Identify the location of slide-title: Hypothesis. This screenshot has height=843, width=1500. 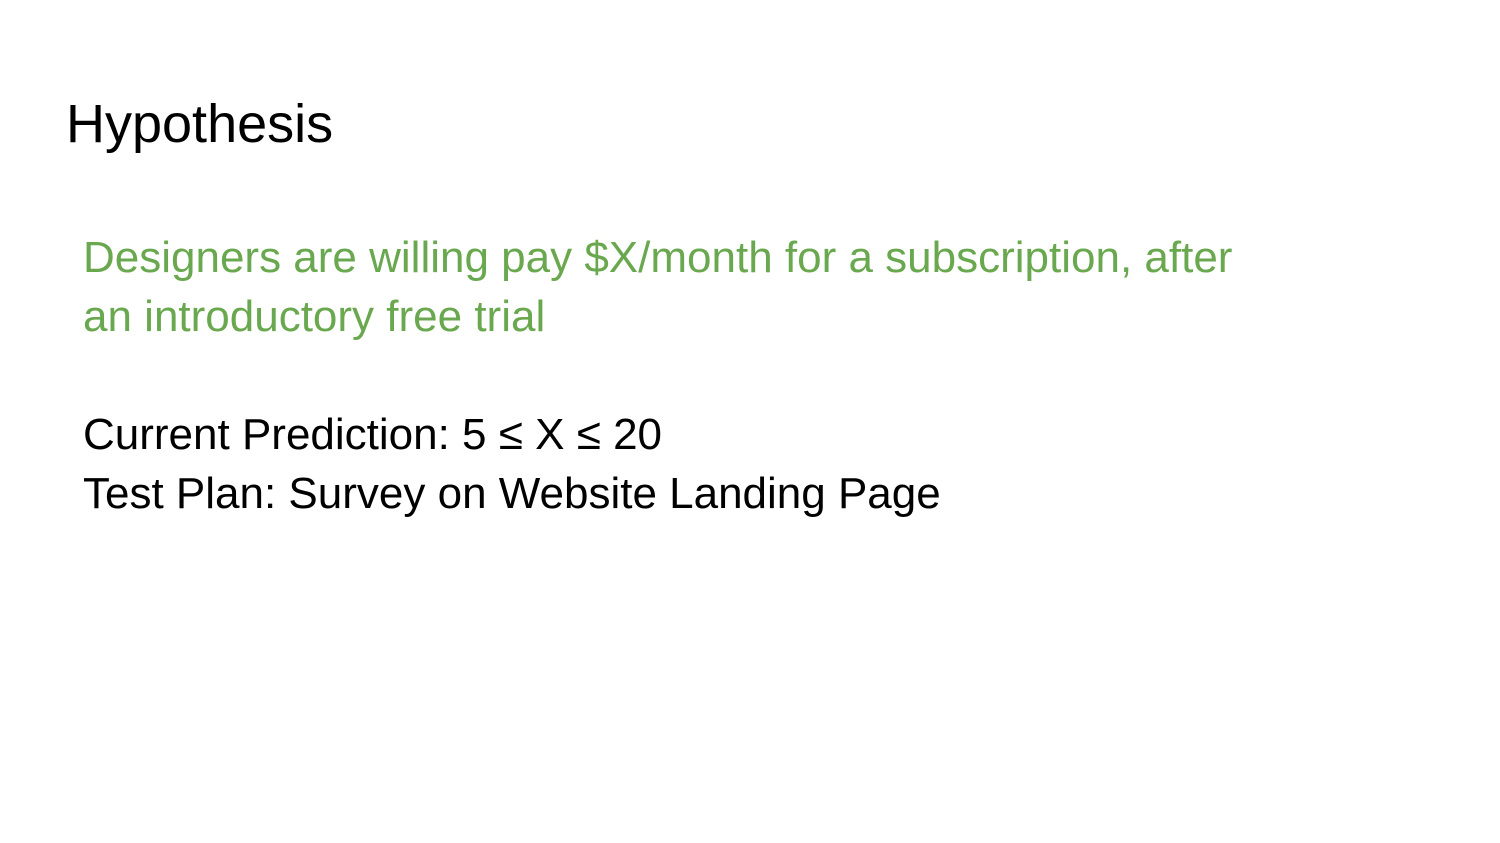
(200, 124).